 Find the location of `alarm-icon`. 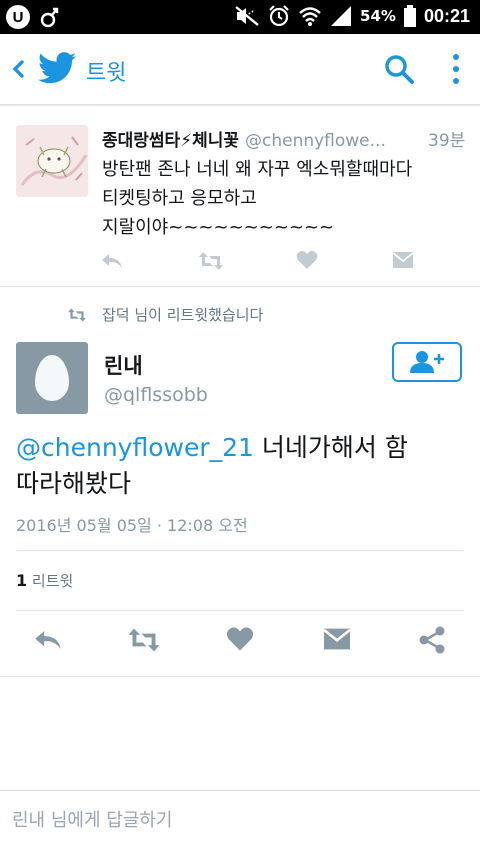

alarm-icon is located at coordinates (279, 16).